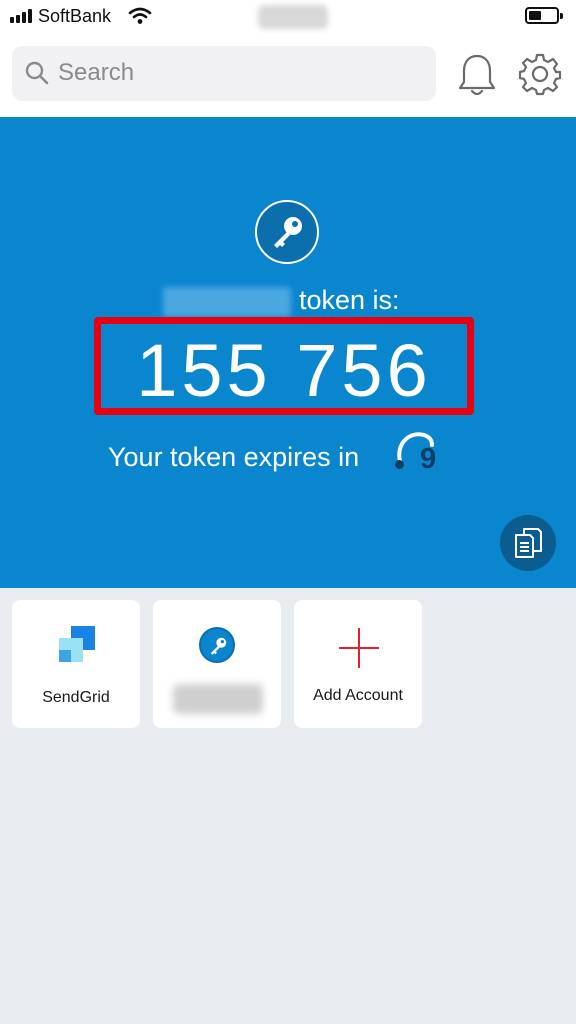  What do you see at coordinates (399, 464) in the screenshot?
I see `timer-dot` at bounding box center [399, 464].